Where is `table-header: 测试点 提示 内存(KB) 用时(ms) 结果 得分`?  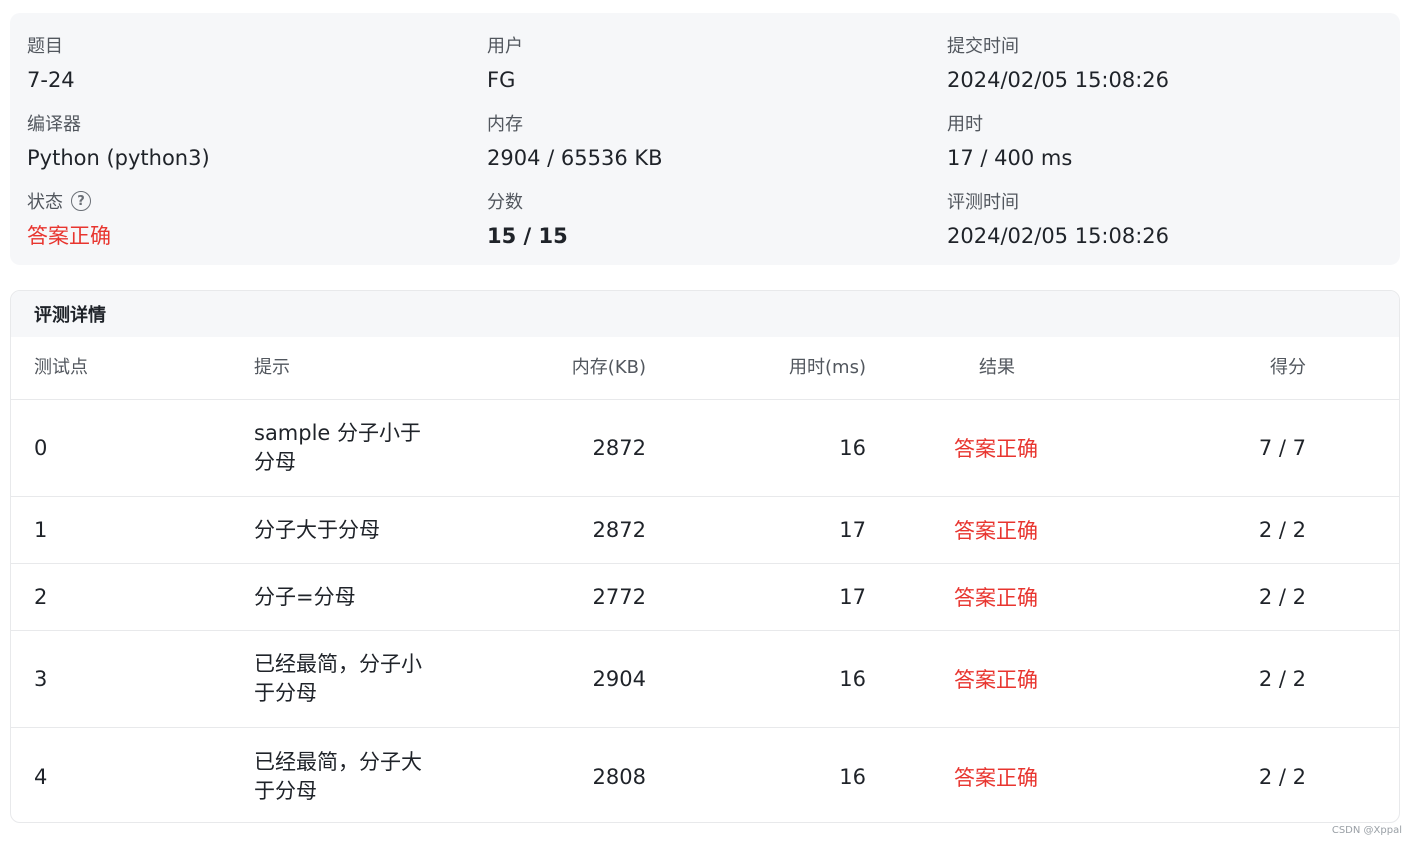
table-header: 测试点 提示 内存(KB) 用时(ms) 结果 得分 is located at coordinates (705, 368).